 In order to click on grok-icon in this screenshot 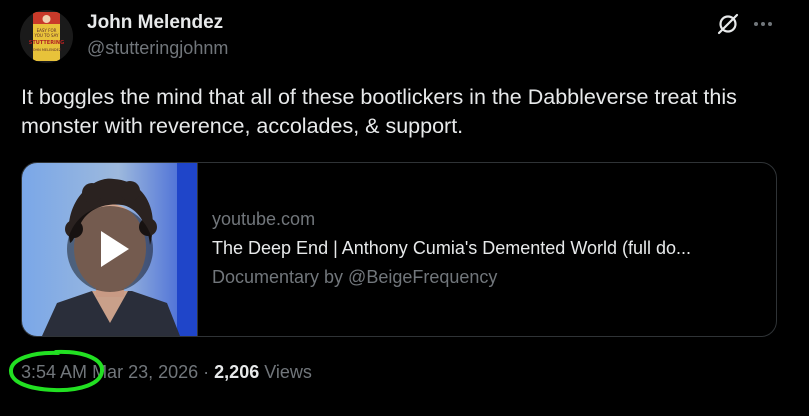, I will do `click(728, 24)`.